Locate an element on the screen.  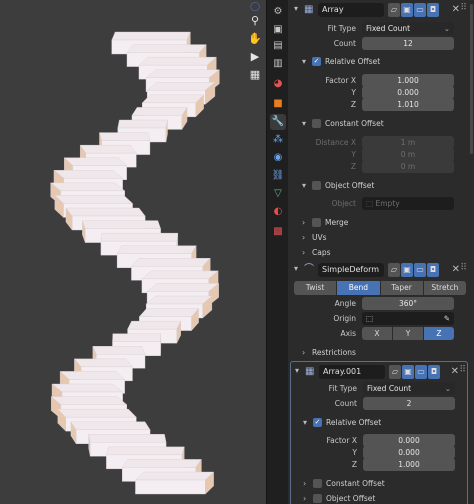
data-tab-icon: ▽ is located at coordinates (278, 194).